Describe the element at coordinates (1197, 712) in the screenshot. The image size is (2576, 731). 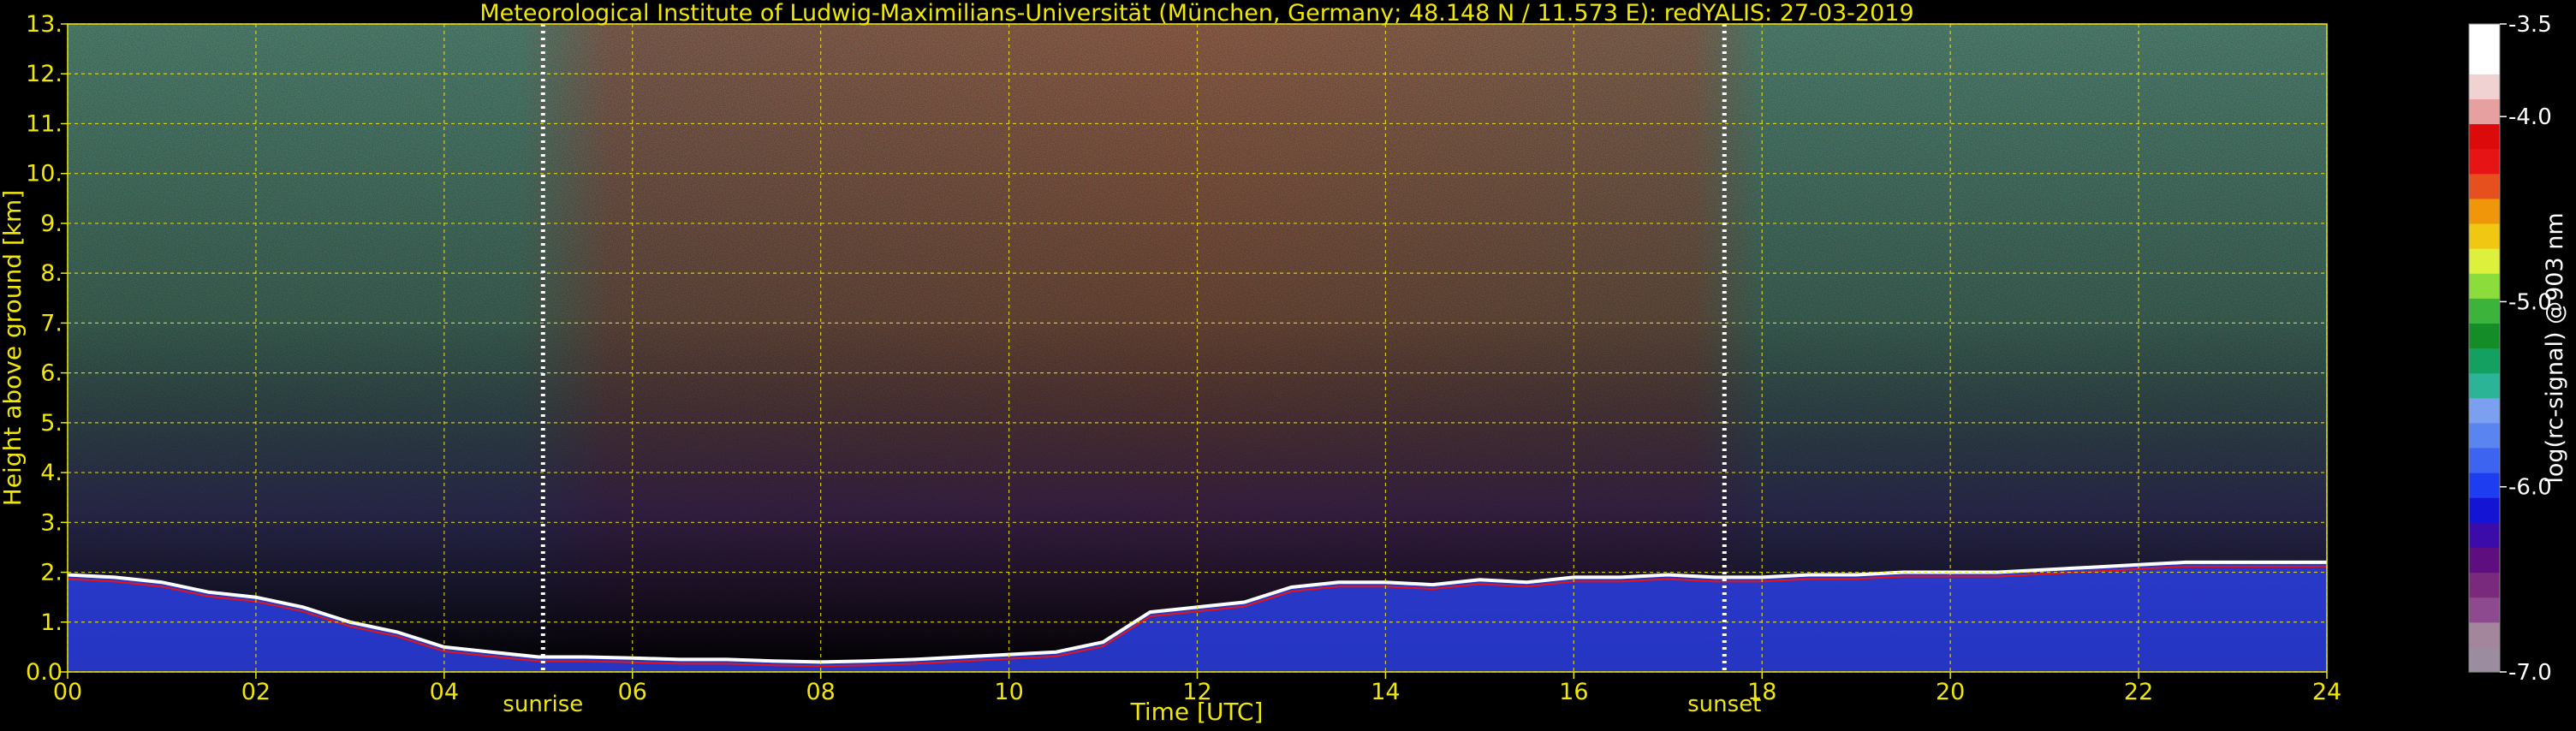
I see `x-axis-label: Time [UTC]` at that location.